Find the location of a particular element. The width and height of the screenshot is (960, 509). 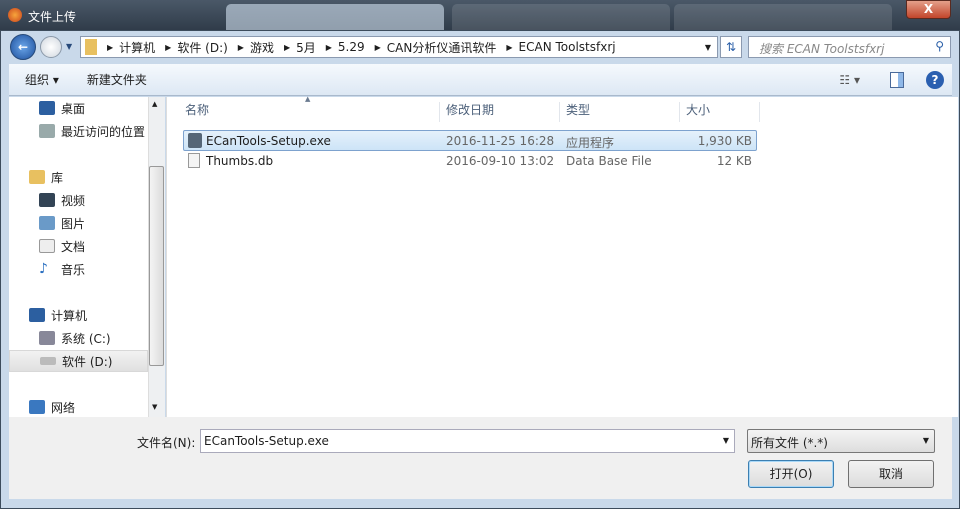

history-dropdown-icon: ▼ is located at coordinates (69, 46).